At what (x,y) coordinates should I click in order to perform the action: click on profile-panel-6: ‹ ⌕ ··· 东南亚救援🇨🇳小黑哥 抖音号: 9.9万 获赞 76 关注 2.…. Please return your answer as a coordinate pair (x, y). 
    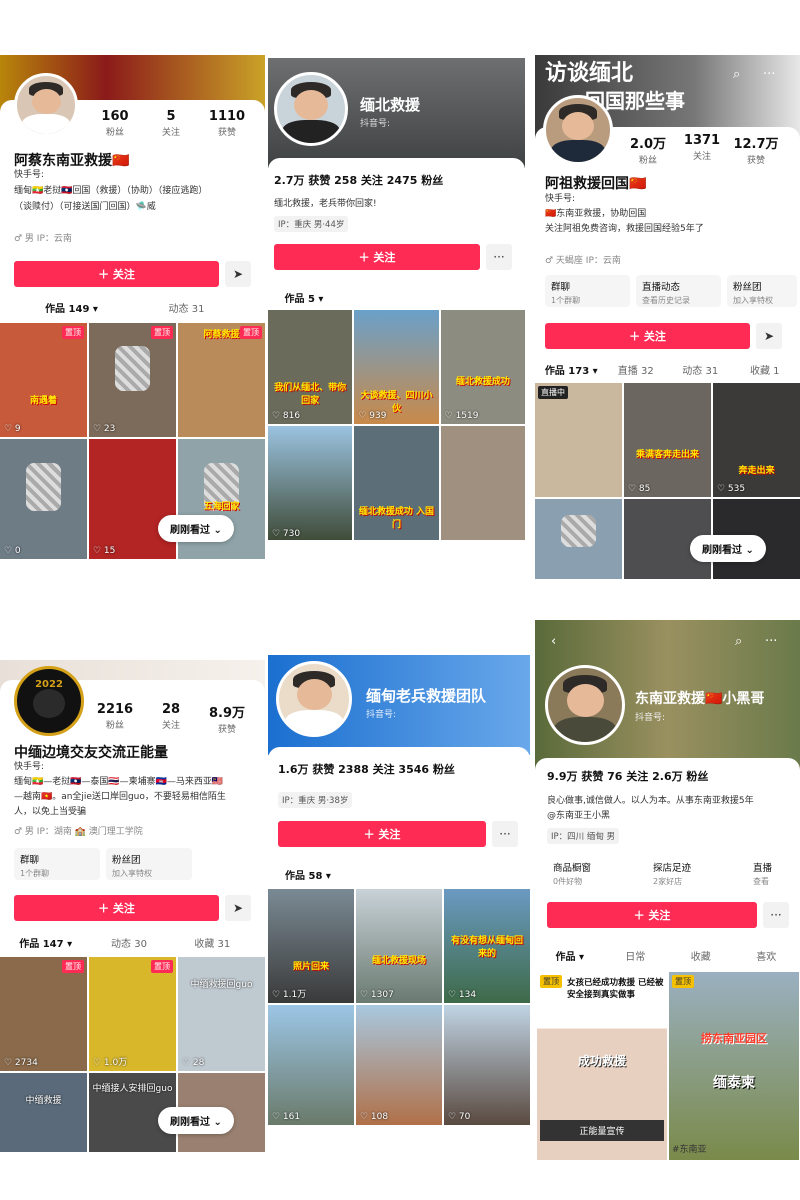
    Looking at the image, I should click on (667, 890).